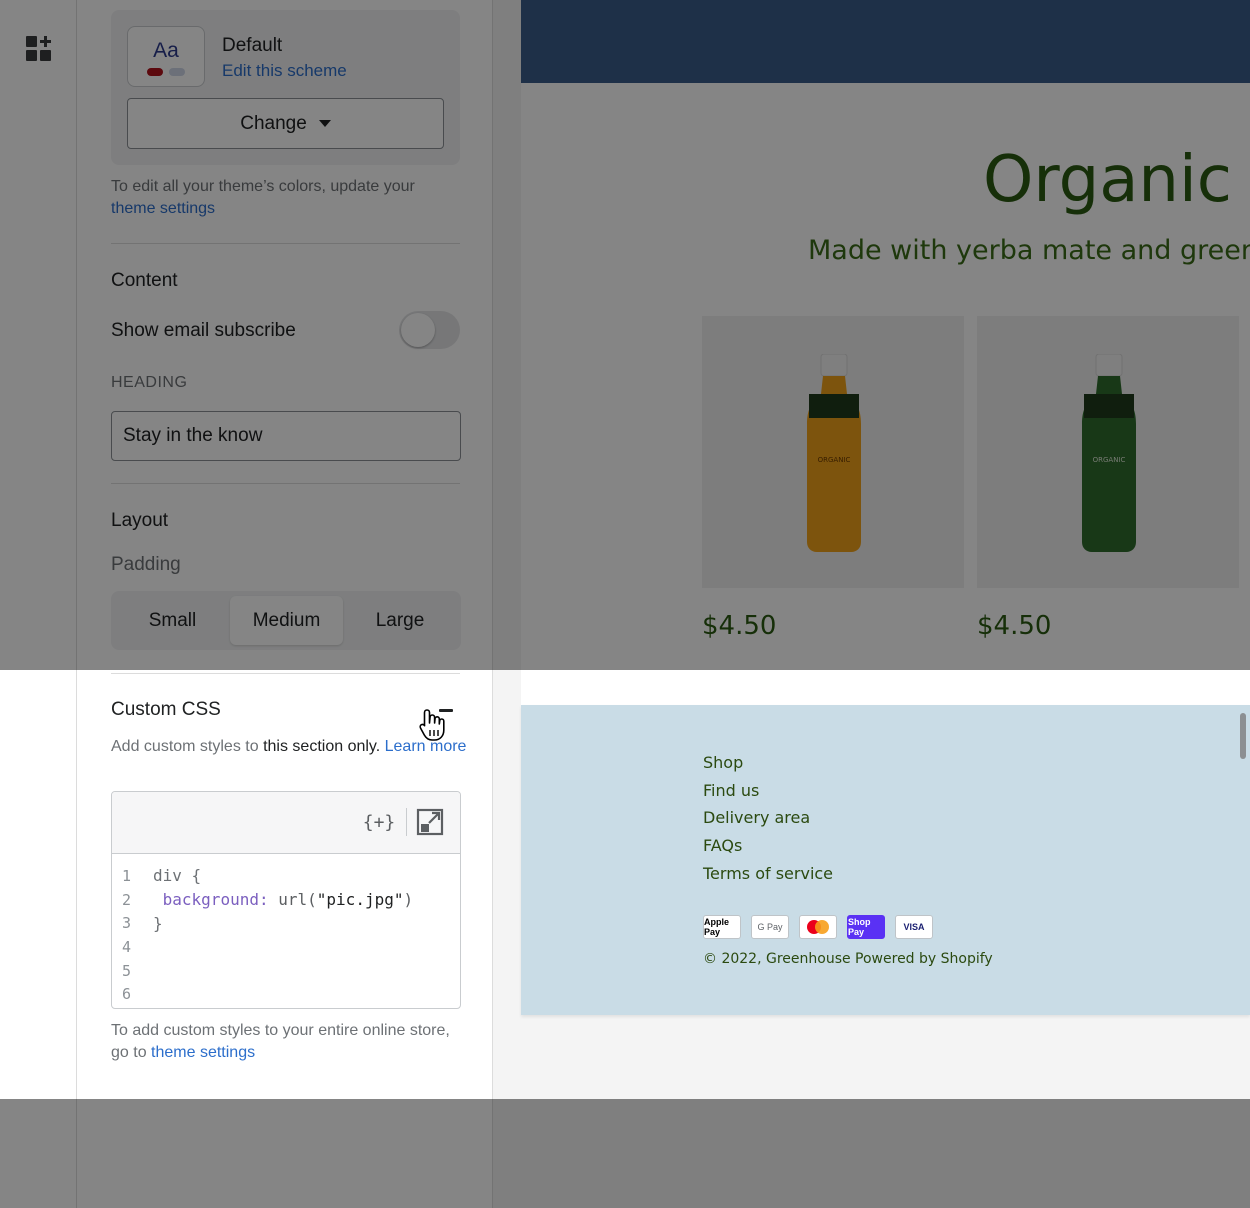 The image size is (1250, 1208). Describe the element at coordinates (127, 875) in the screenshot. I see `line-number: 1` at that location.